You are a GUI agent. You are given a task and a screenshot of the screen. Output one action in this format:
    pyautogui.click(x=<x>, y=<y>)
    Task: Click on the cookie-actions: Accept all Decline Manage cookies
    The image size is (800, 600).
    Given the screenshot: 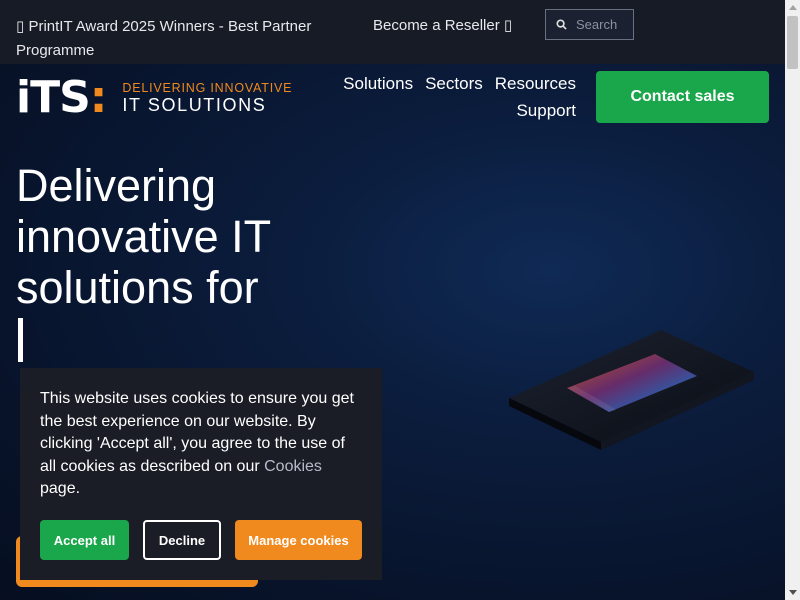 What is the action you would take?
    pyautogui.click(x=201, y=540)
    